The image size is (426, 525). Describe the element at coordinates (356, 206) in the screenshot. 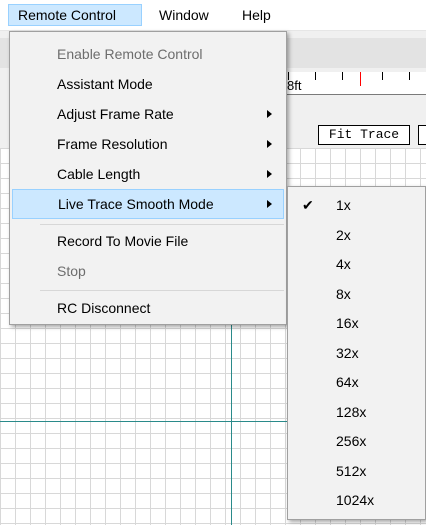

I see `submenu-item-1x: ✔ 1x` at that location.